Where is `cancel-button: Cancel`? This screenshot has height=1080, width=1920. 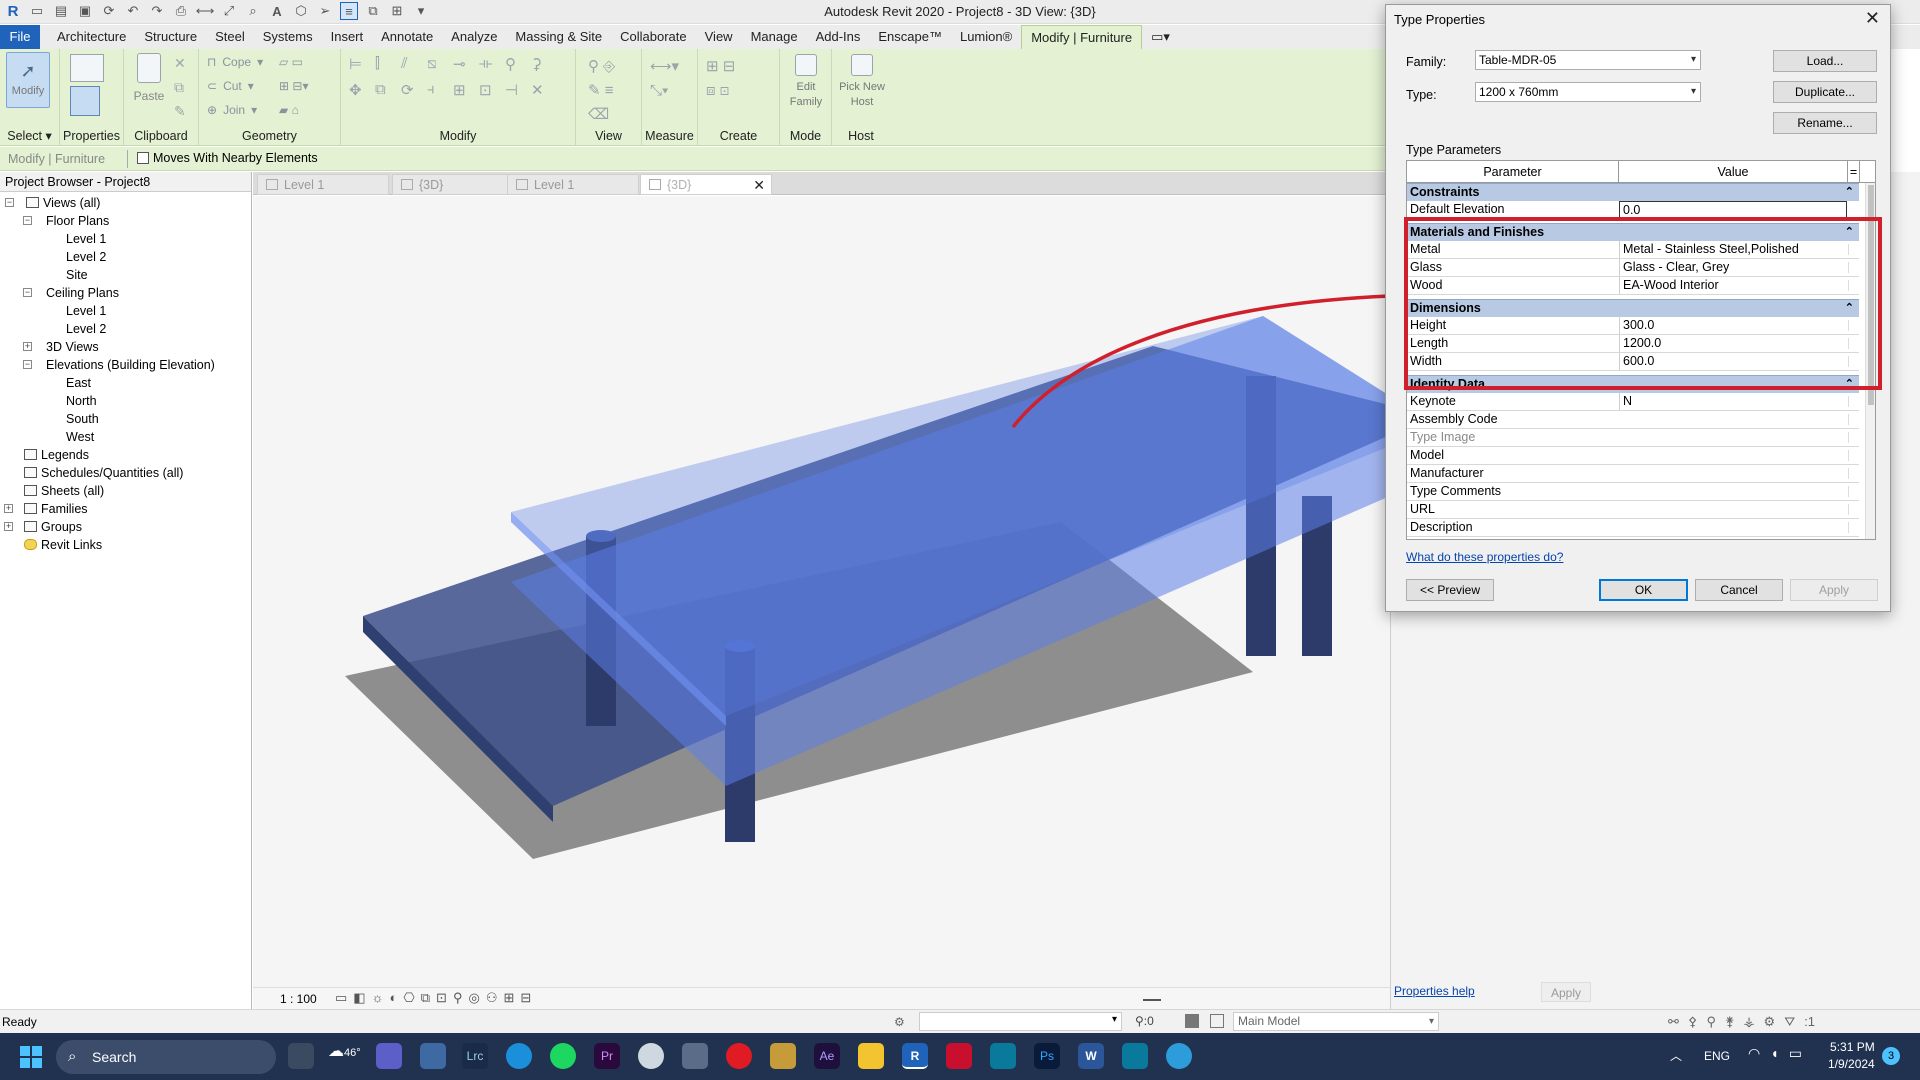
cancel-button: Cancel is located at coordinates (1739, 590).